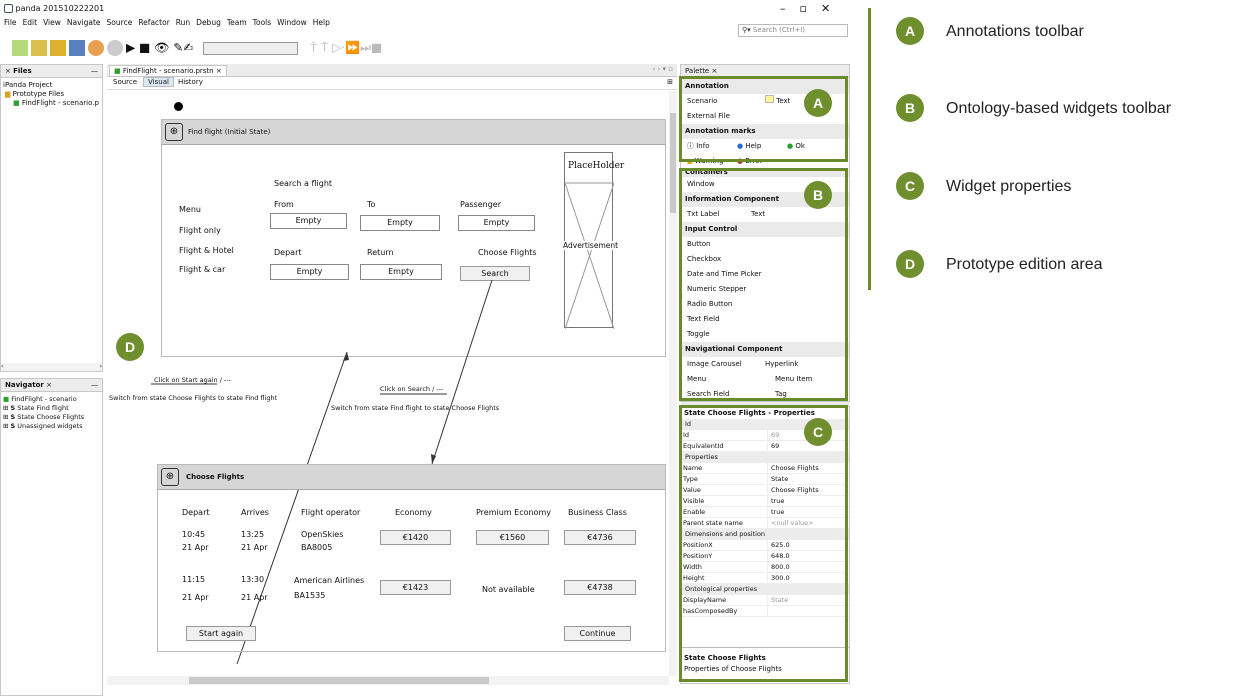 The width and height of the screenshot is (1246, 696). I want to click on menu-source: Source, so click(120, 22).